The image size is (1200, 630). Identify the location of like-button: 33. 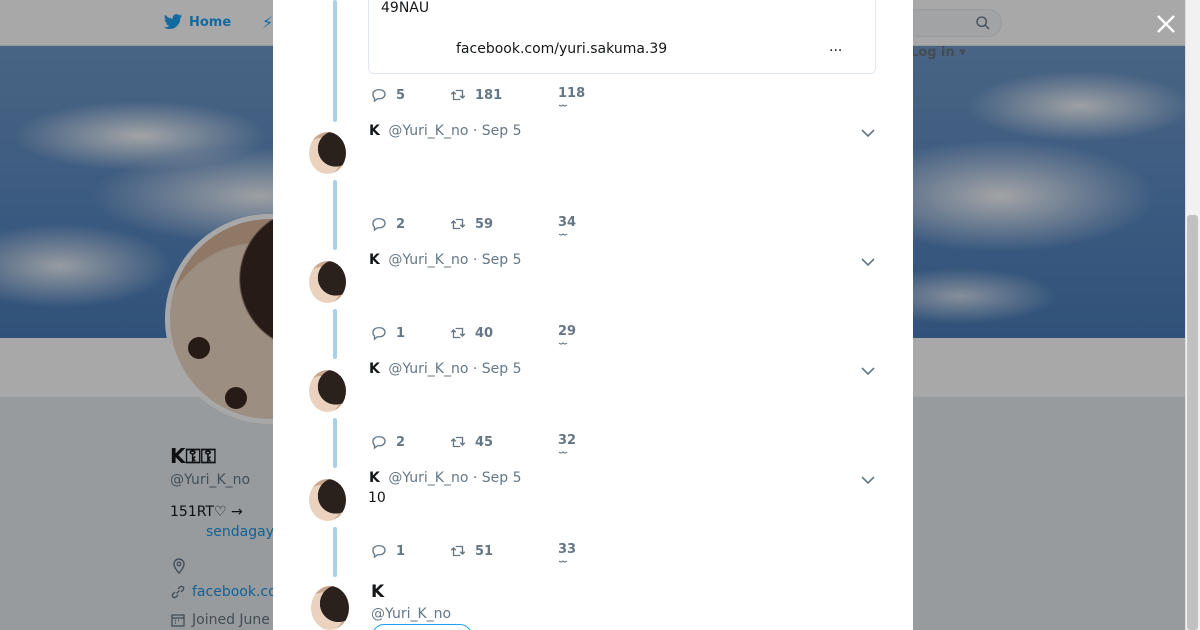
(567, 549).